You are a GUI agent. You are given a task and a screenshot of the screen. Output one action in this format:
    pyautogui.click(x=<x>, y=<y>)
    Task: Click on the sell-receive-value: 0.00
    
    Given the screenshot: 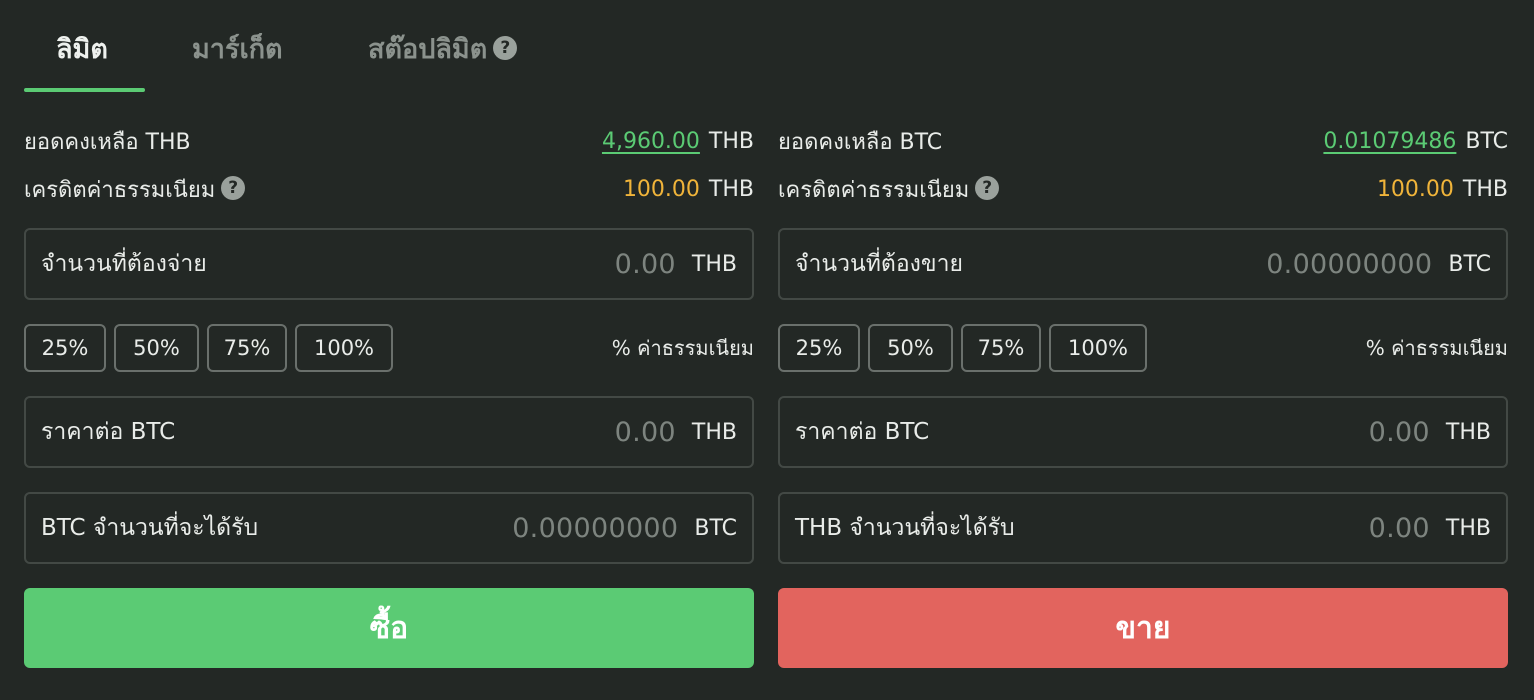 What is the action you would take?
    pyautogui.click(x=1399, y=528)
    